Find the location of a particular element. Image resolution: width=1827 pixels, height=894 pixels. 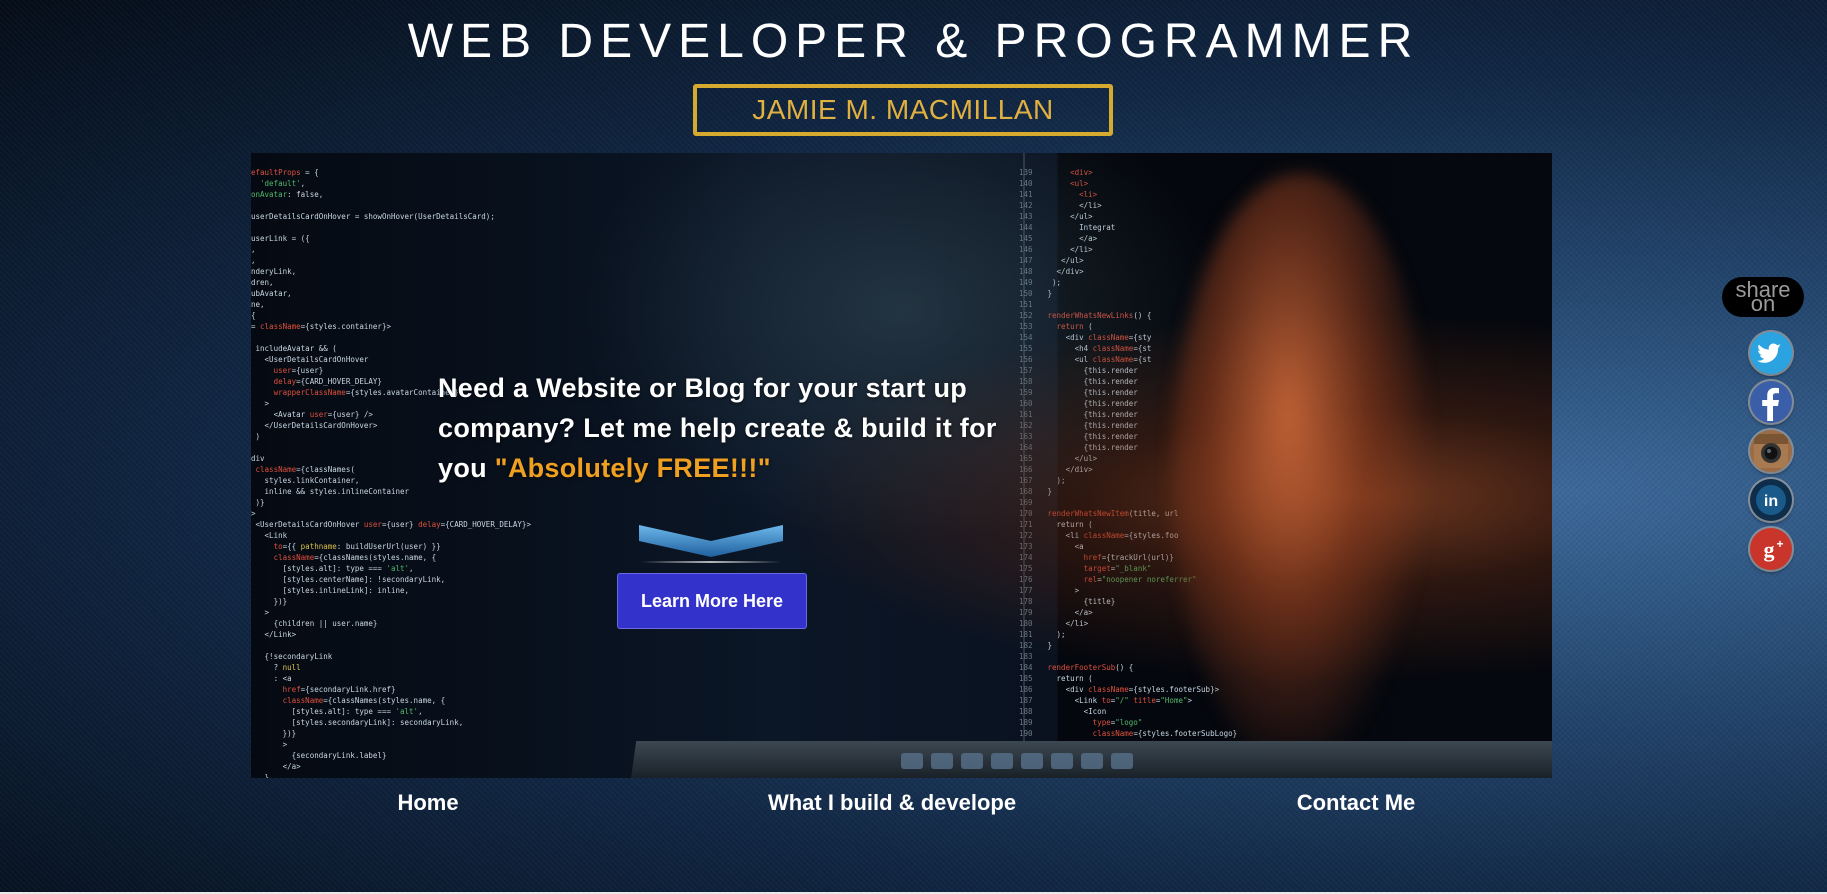

nav-item-contact: Contact Me is located at coordinates (1356, 803).